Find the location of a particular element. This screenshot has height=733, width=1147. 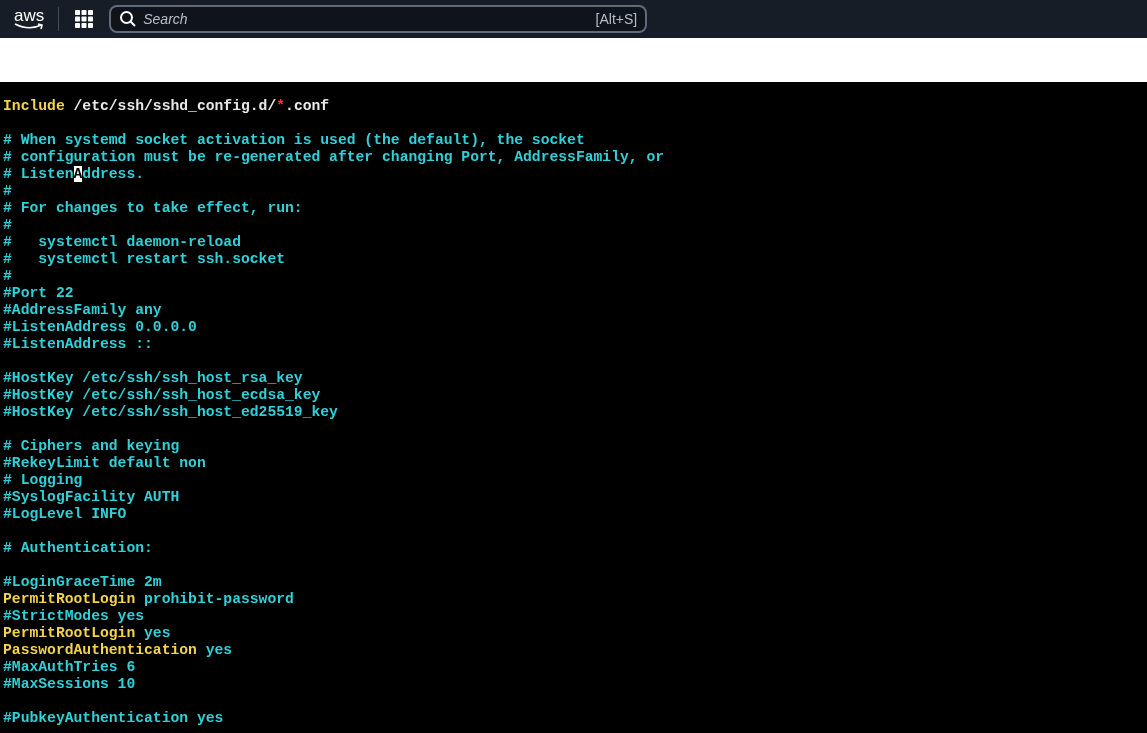

terminal-text: ddress. is located at coordinates (113, 174).